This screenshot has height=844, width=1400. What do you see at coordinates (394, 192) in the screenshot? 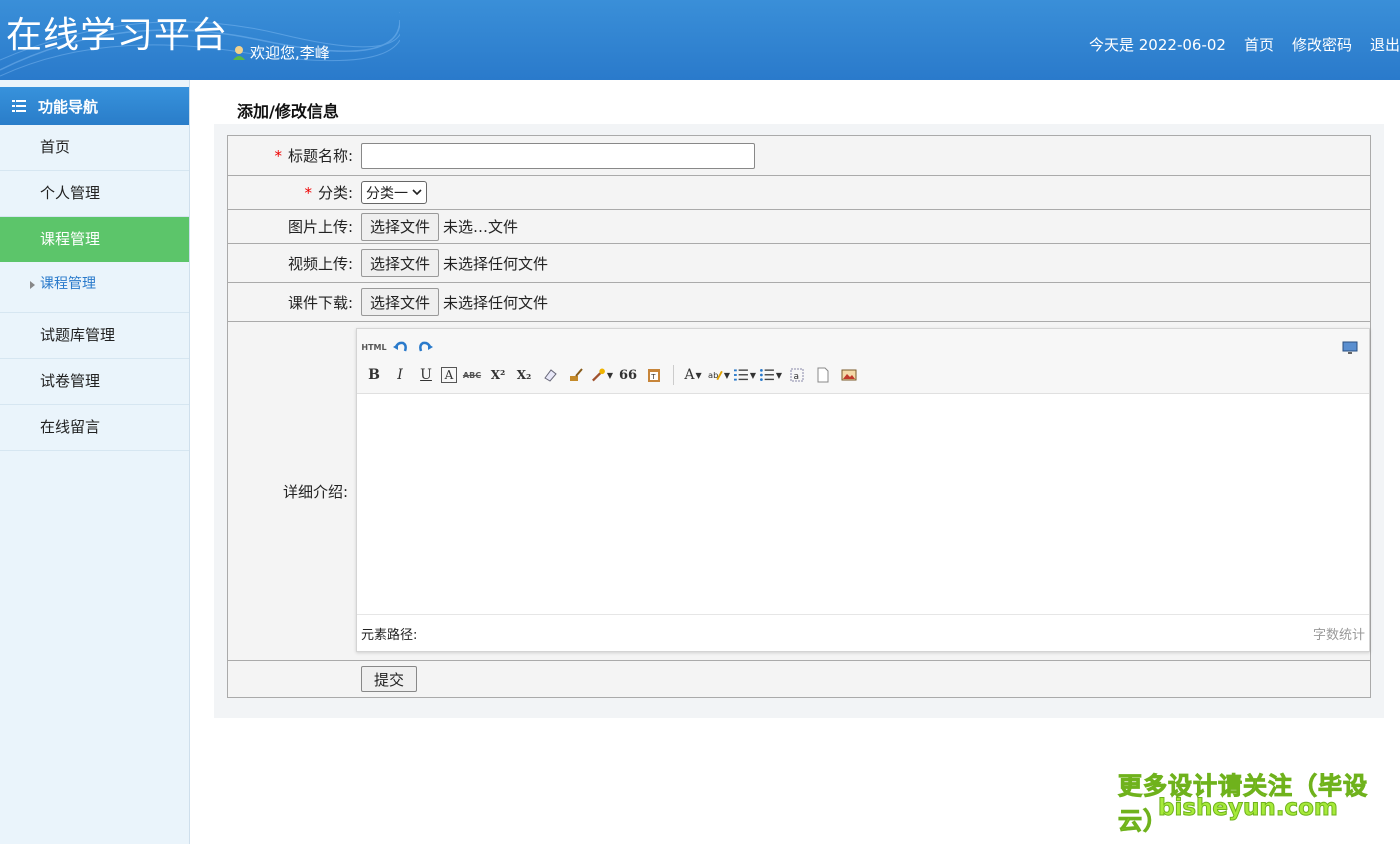
I see `category-select: 分类一` at bounding box center [394, 192].